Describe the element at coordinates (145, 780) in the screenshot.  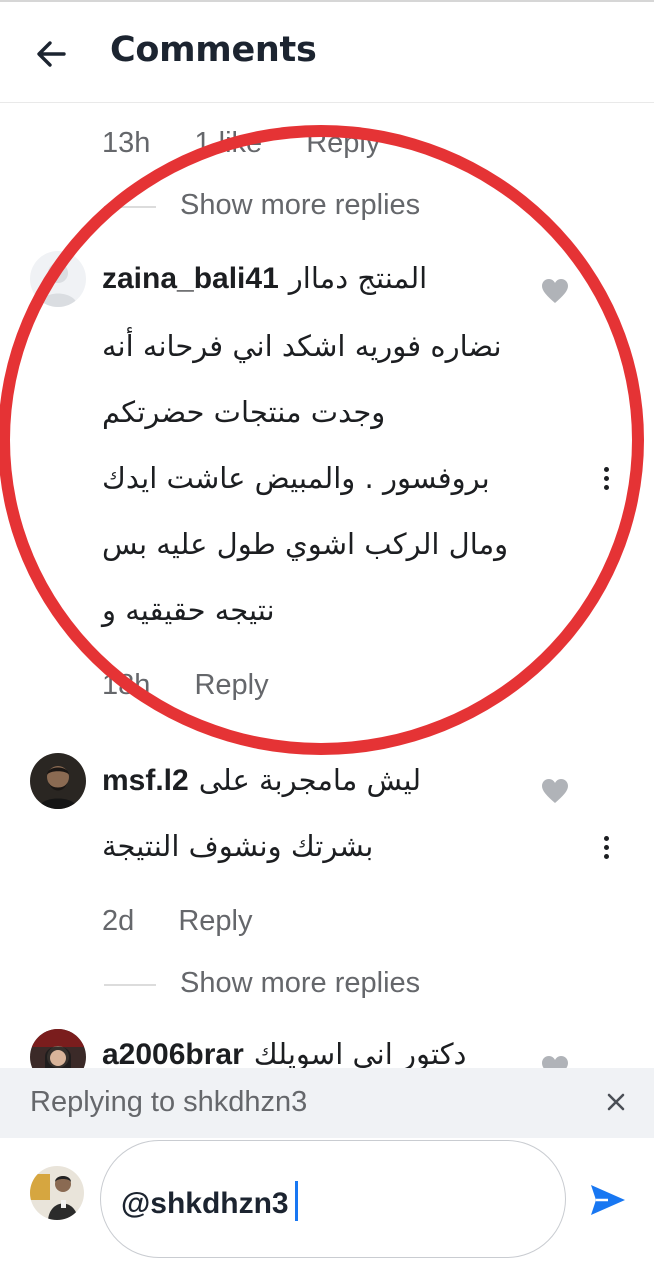
I see `comment-username: msf.l2` at that location.